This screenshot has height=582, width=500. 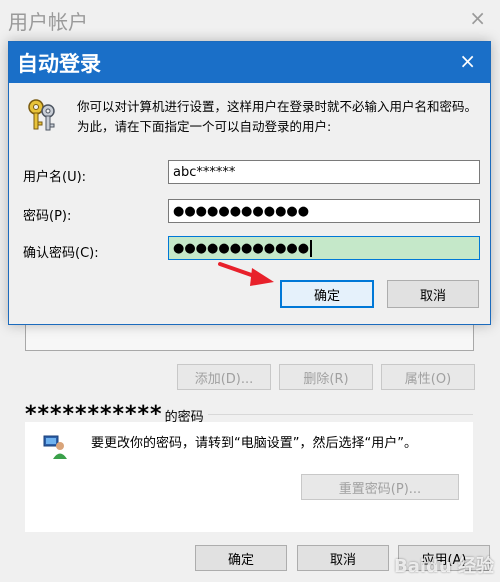 I want to click on confirm-password-value: ●●●●●●●●●●●●, so click(x=241, y=248).